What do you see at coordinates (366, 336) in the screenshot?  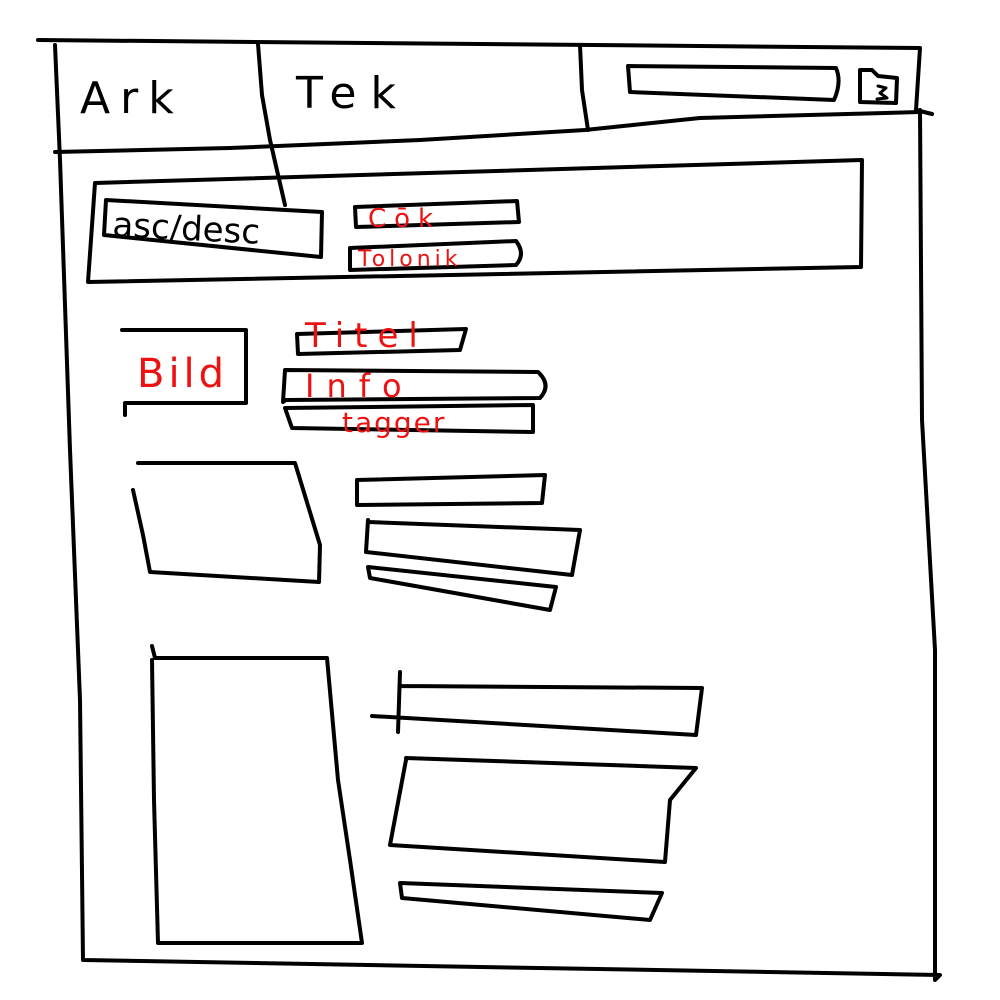 I see `item-1-title: Titel` at bounding box center [366, 336].